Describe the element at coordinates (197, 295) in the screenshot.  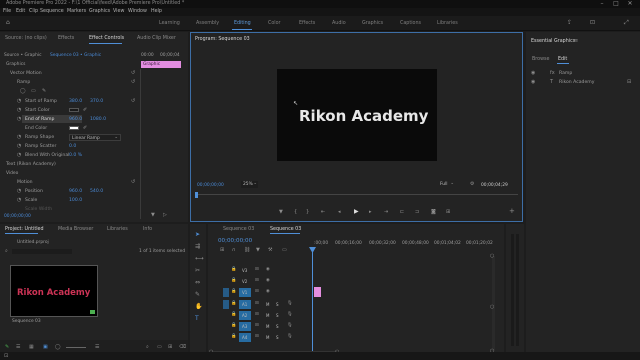
I see `pen-tool-icon: ✎` at that location.